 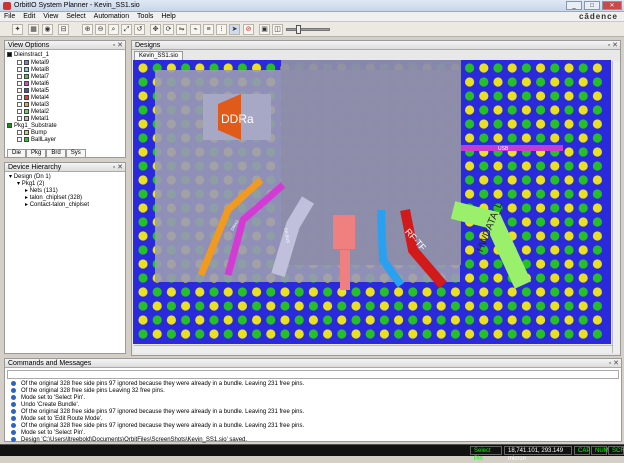 I want to click on camera-icon: ▣, so click(x=264, y=29).